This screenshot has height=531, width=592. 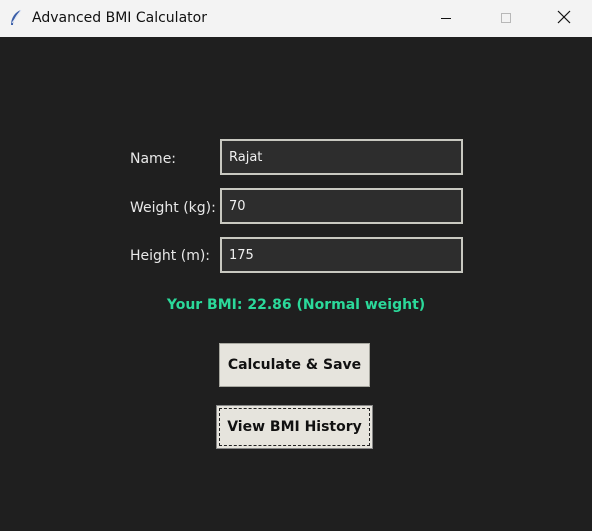 What do you see at coordinates (294, 365) in the screenshot?
I see `calculate-save-button: Calculate & Save` at bounding box center [294, 365].